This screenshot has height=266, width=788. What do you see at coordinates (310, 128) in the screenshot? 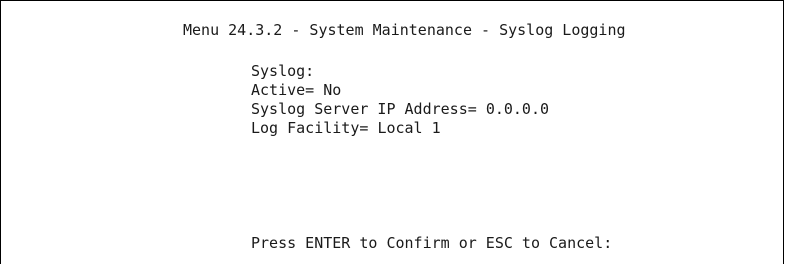
I see `log-facility-label: Log Facility=` at bounding box center [310, 128].